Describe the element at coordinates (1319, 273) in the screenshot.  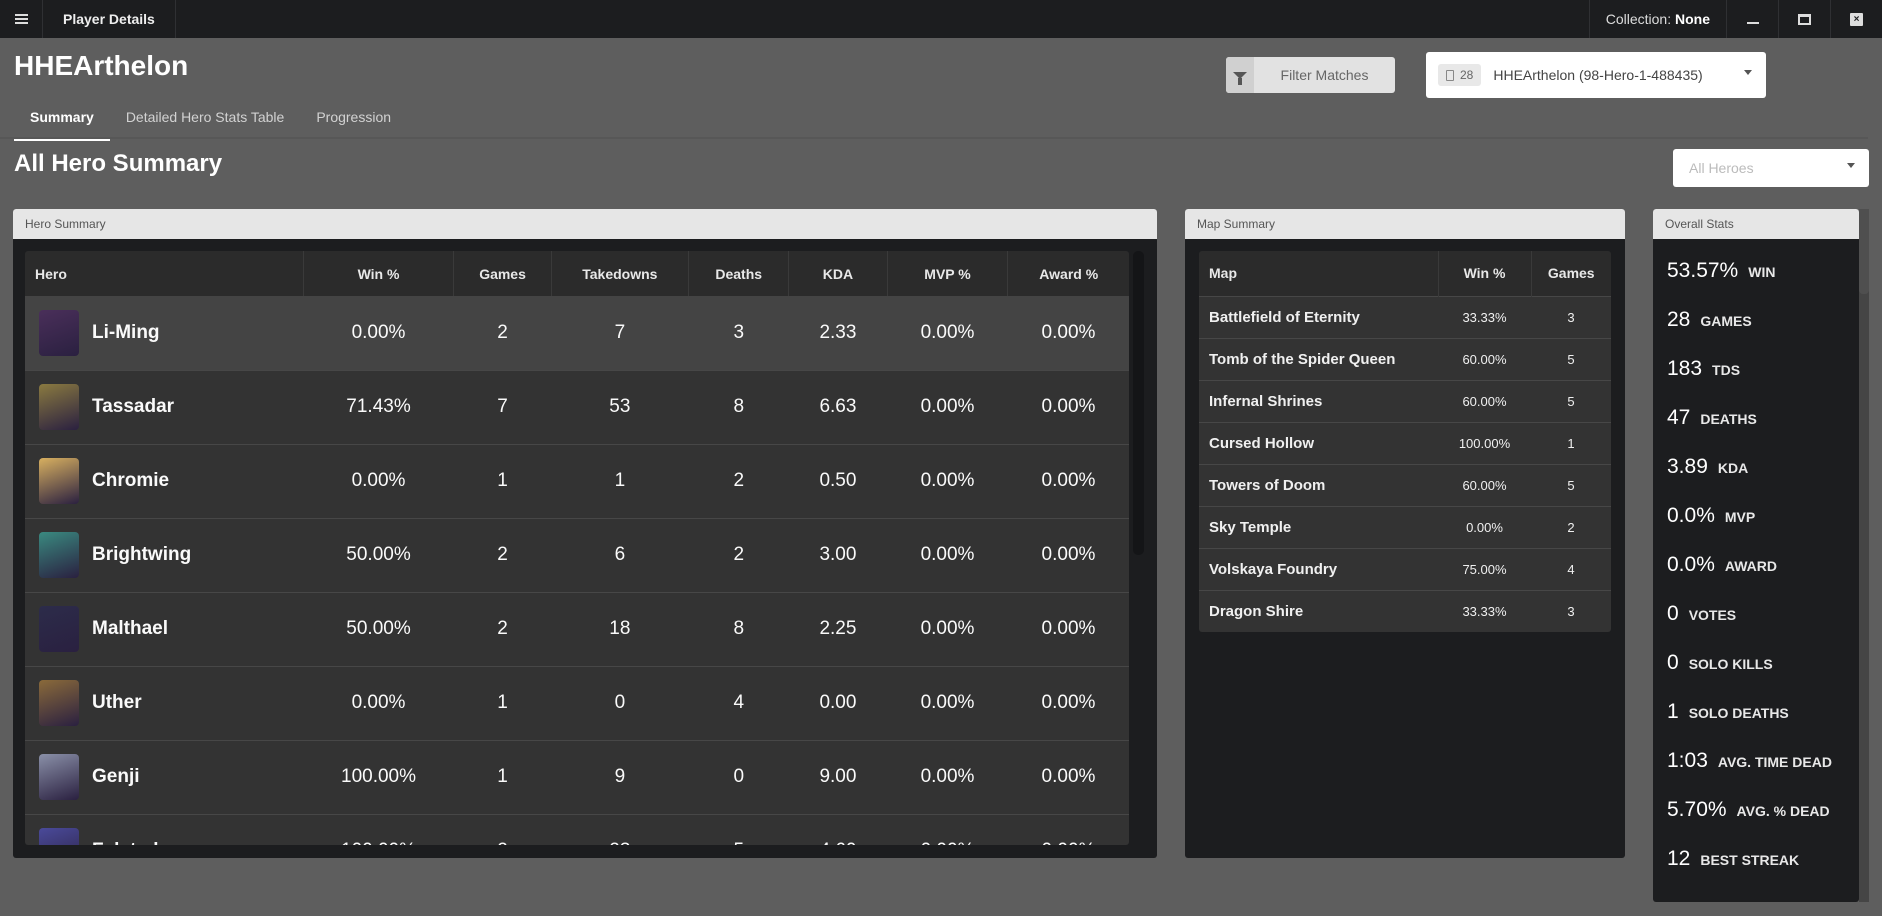
I see `column-header: Map` at that location.